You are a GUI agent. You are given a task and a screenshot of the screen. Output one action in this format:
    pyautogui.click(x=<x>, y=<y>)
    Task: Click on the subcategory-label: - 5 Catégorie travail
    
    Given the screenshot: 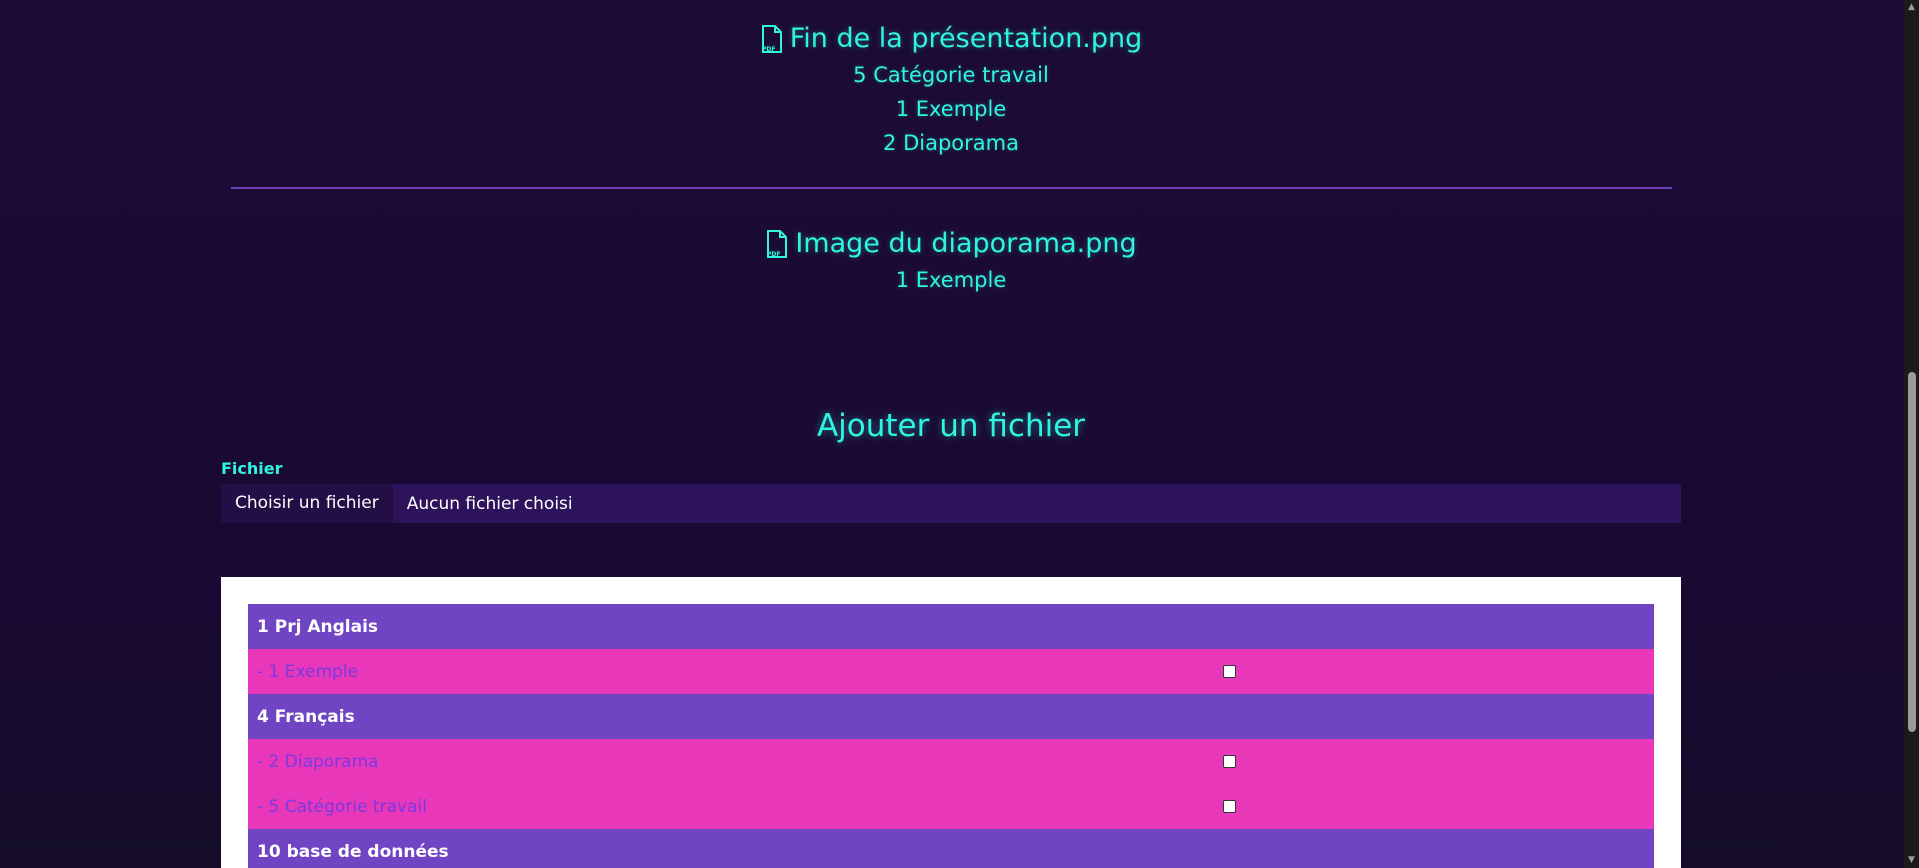 What is the action you would take?
    pyautogui.click(x=735, y=806)
    